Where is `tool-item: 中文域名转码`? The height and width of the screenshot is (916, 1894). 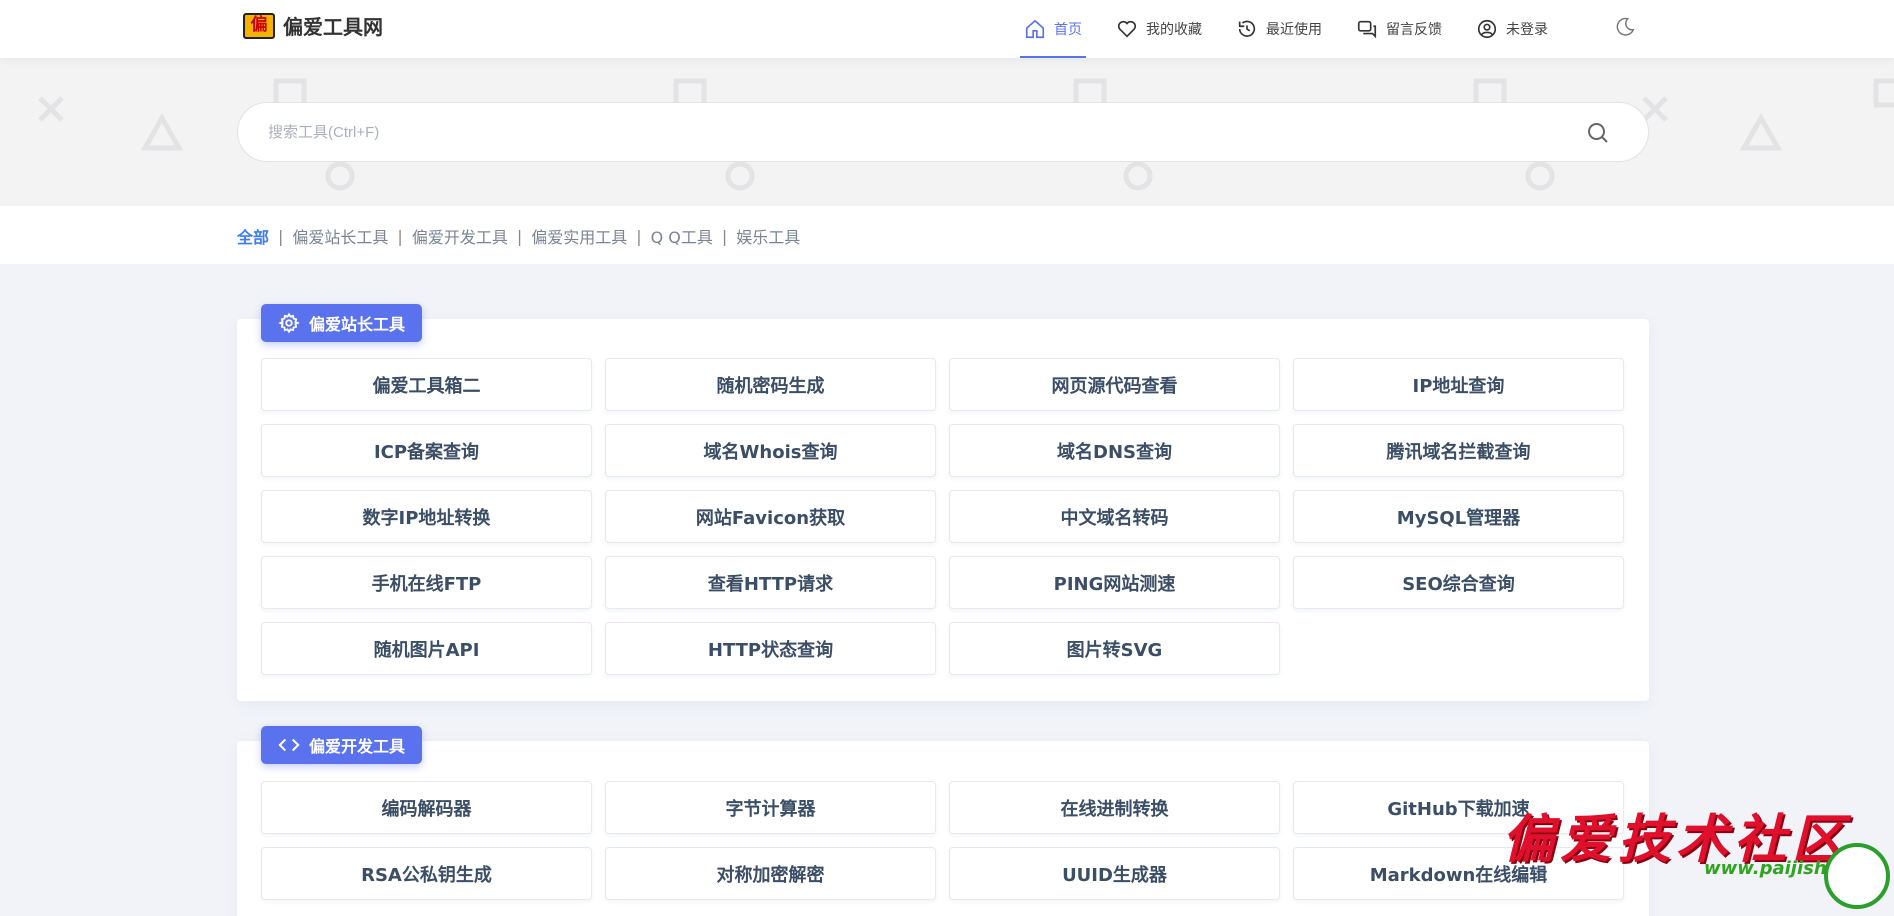
tool-item: 中文域名转码 is located at coordinates (1114, 516).